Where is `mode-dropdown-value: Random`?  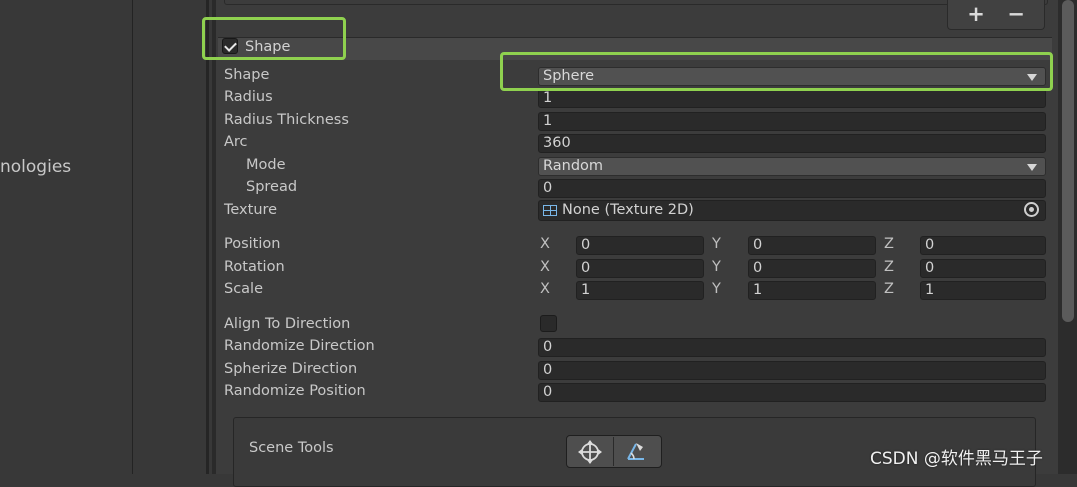
mode-dropdown-value: Random is located at coordinates (573, 166).